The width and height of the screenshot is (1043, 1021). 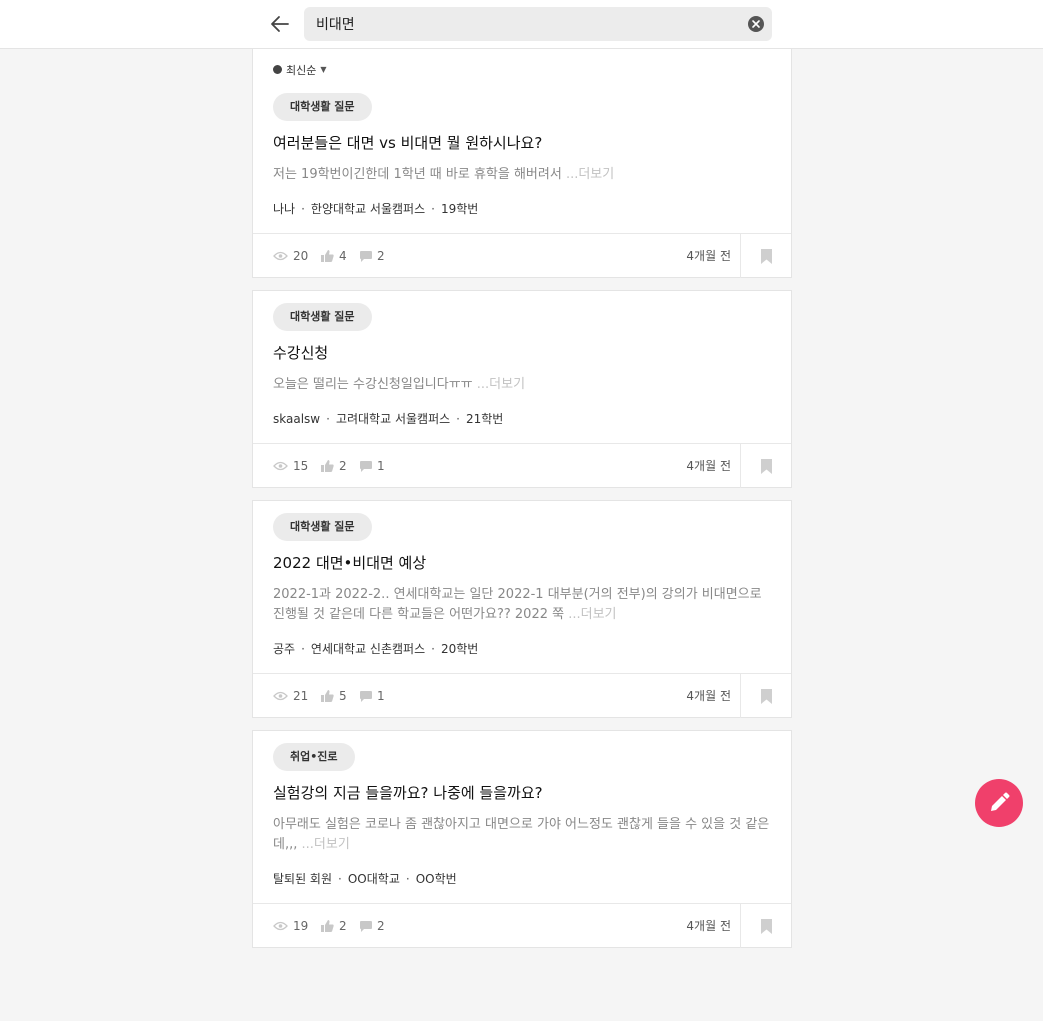 I want to click on author-name: skaalsw, so click(x=297, y=419).